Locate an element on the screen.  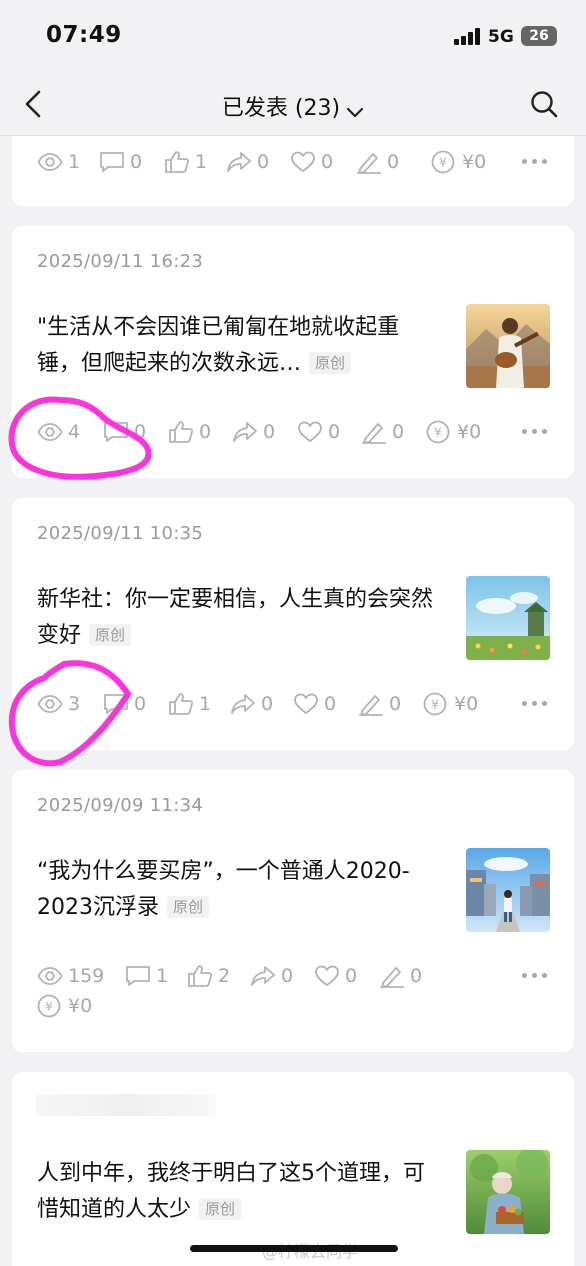
nav-bar: 已发表 (23) is located at coordinates (293, 104).